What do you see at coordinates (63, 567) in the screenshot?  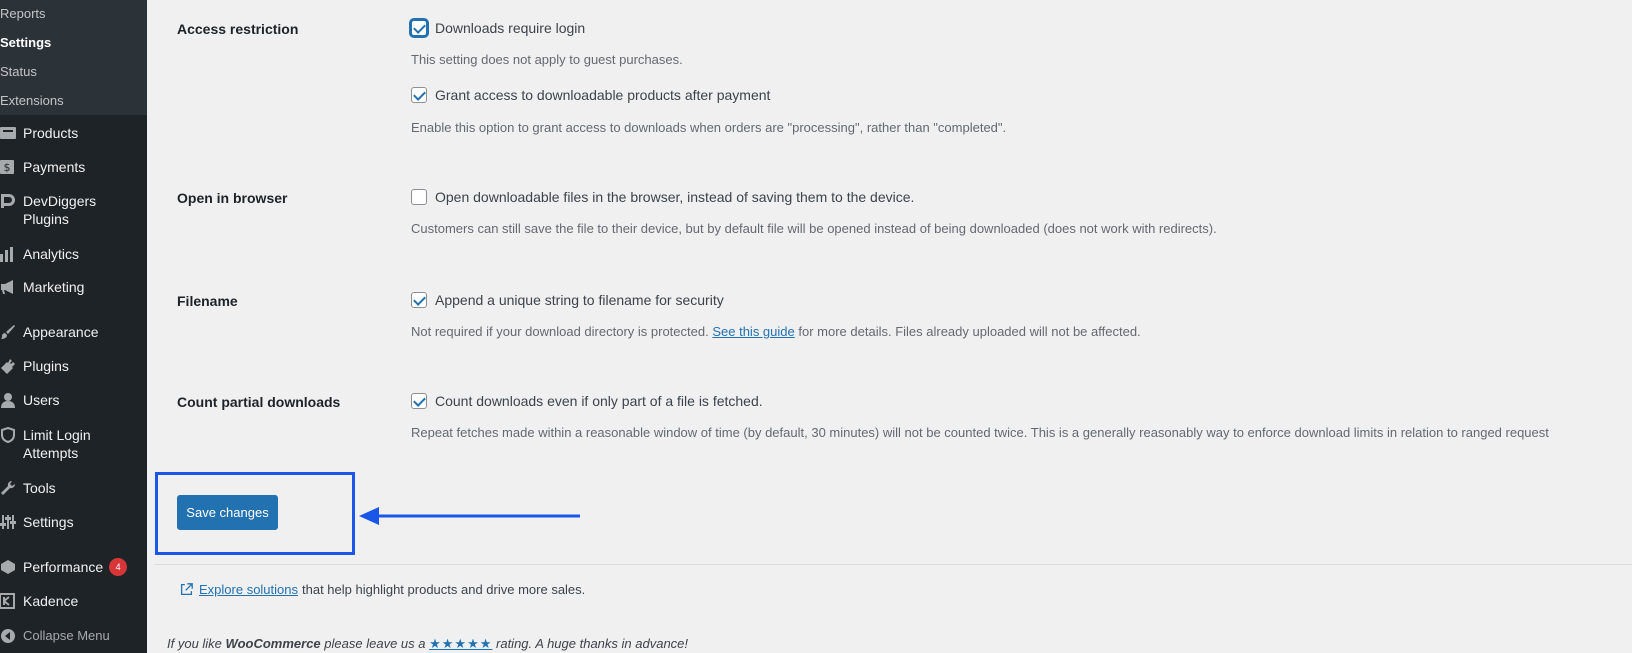 I see `sidebar-item-label: Performance` at bounding box center [63, 567].